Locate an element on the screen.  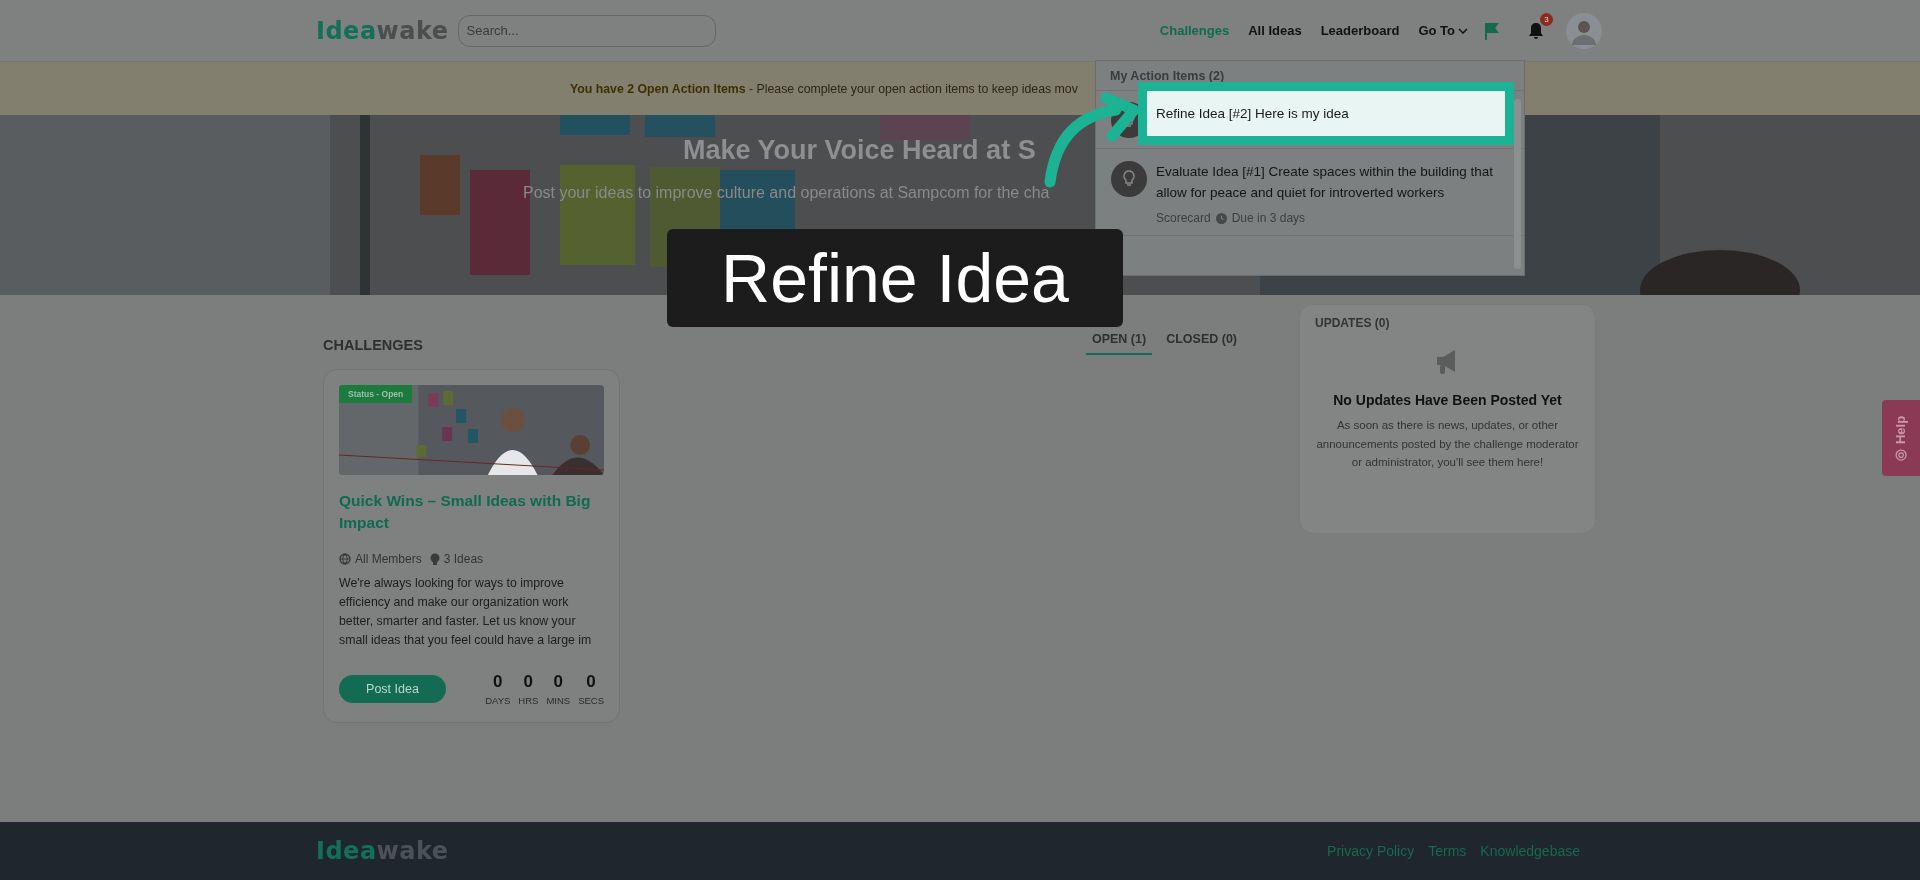
notification-badge: 3 is located at coordinates (1546, 19).